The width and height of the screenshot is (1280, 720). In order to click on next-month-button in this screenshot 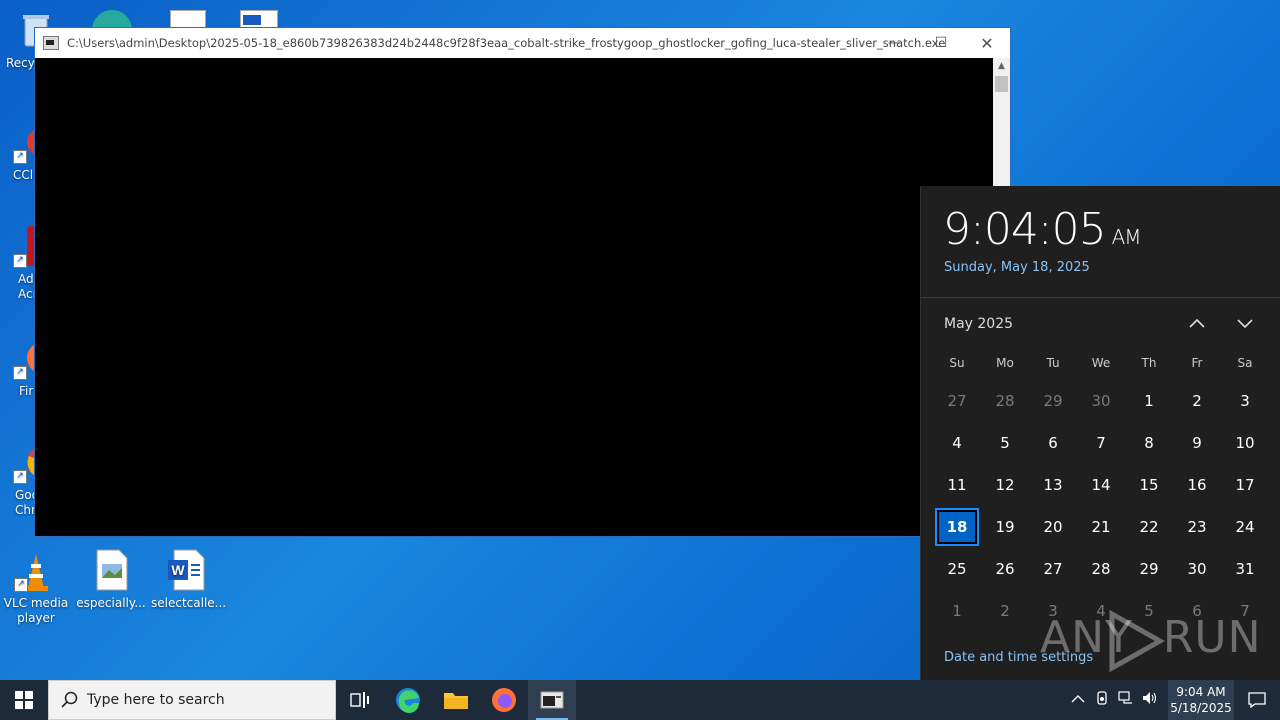, I will do `click(1245, 324)`.